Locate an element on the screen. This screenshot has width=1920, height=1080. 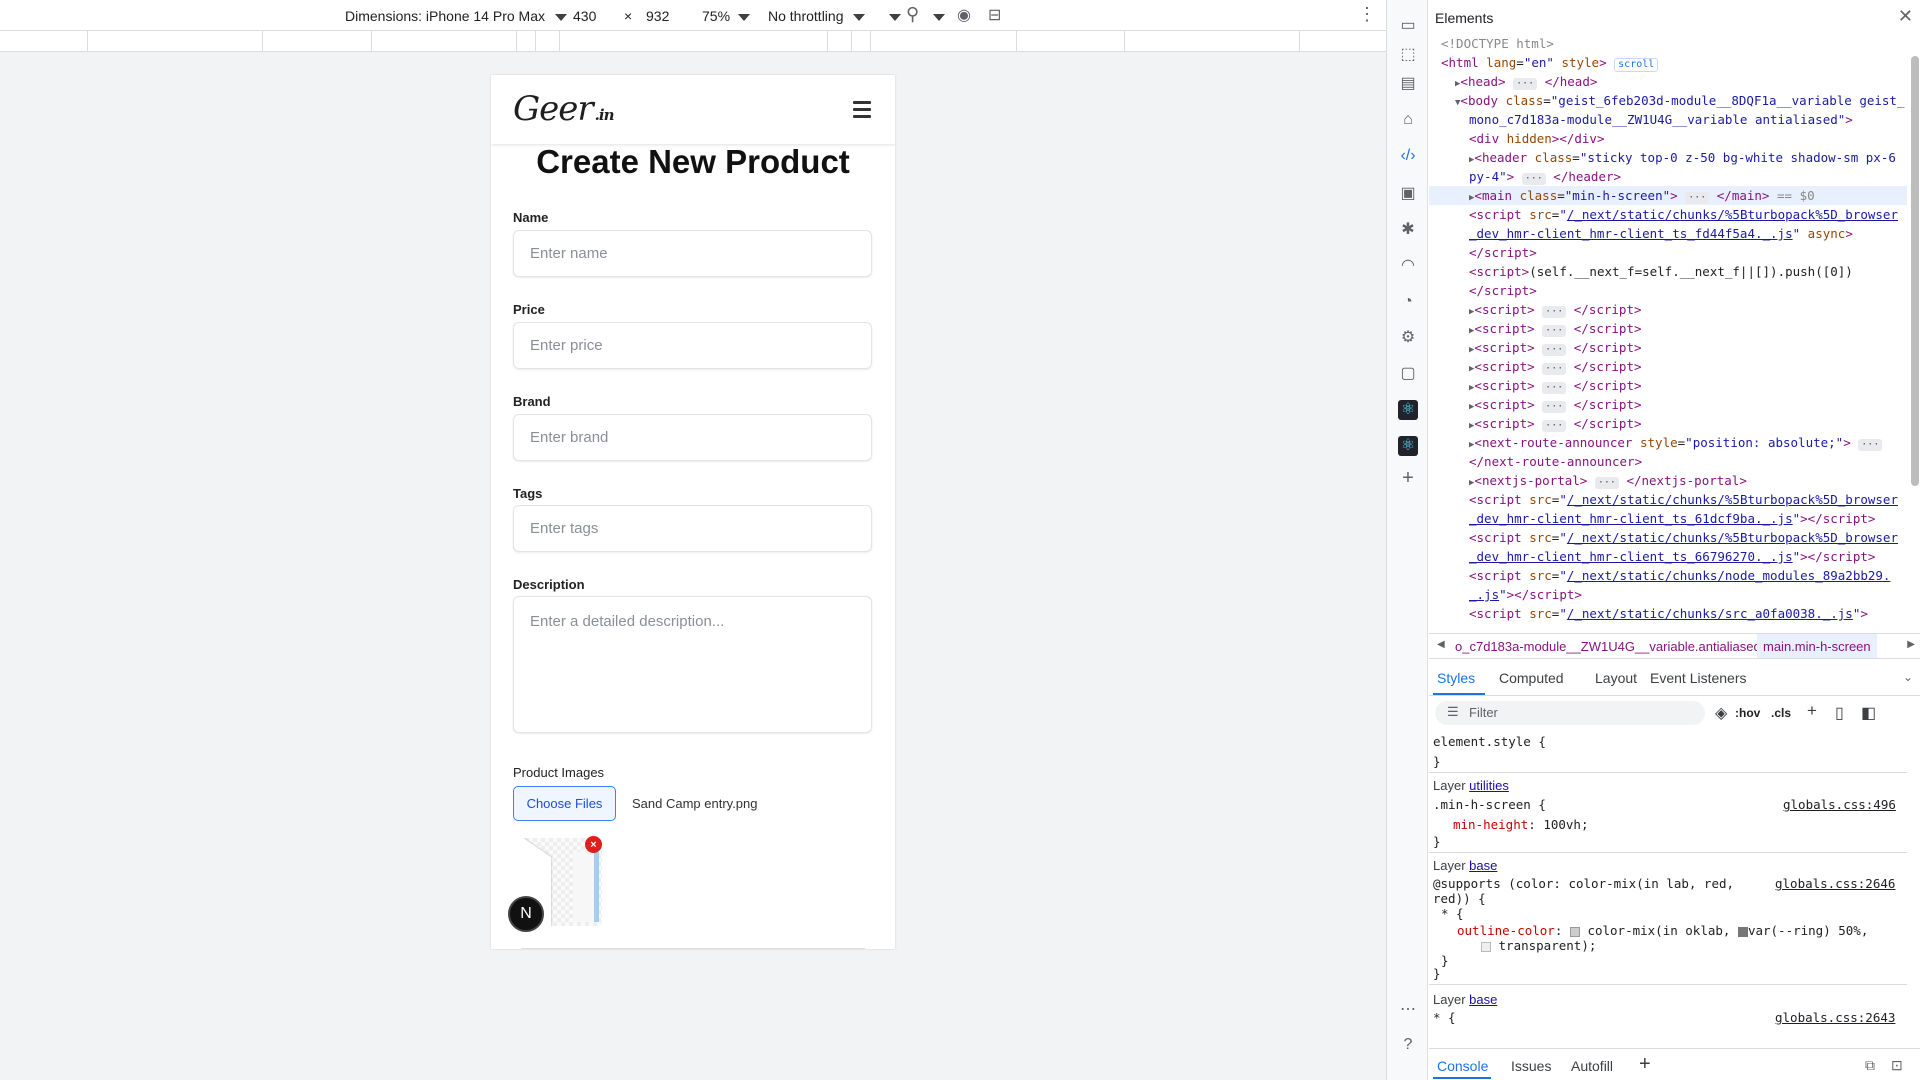
hamburger-menu-icon is located at coordinates (862, 109).